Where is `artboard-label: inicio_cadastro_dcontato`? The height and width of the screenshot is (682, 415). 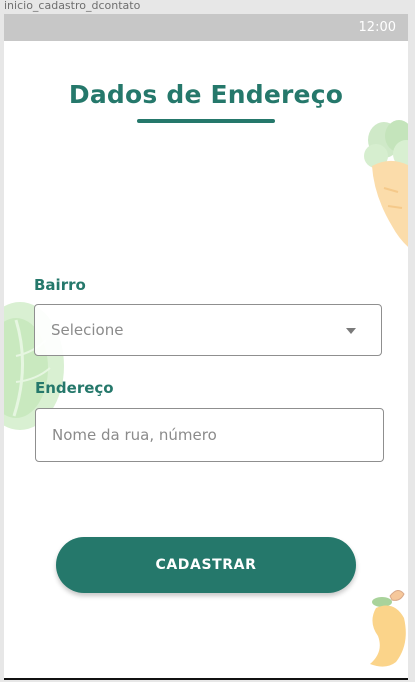 artboard-label: inicio_cadastro_dcontato is located at coordinates (72, 6).